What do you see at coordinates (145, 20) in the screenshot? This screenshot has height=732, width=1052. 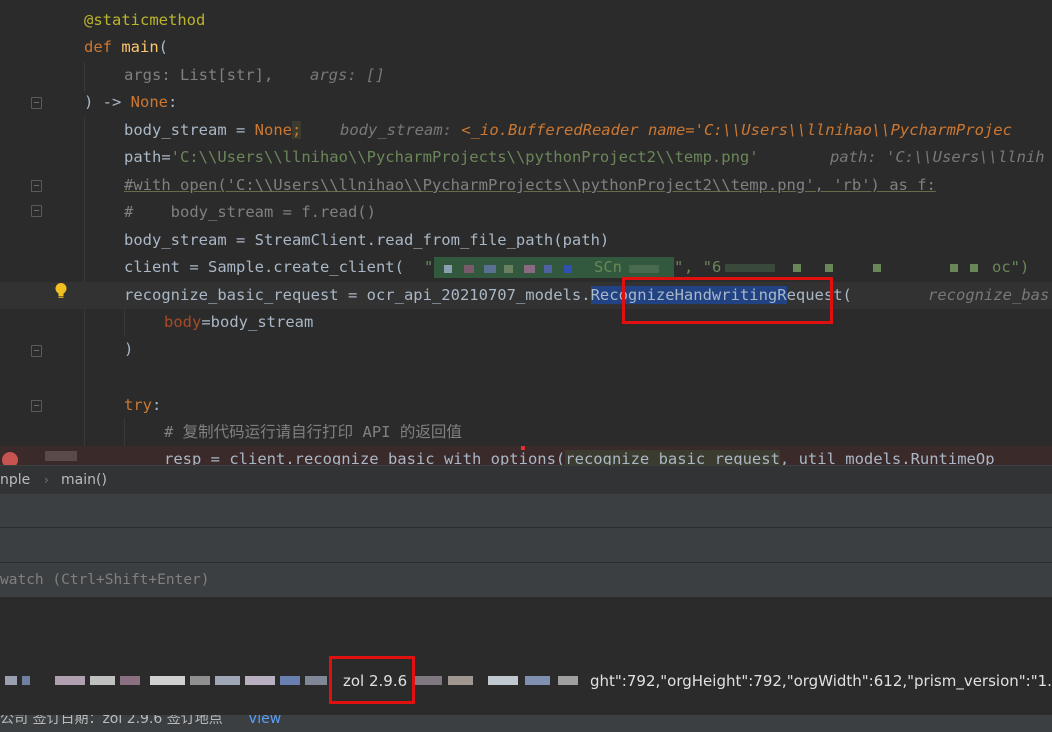 I see `decorator: @staticmethod` at bounding box center [145, 20].